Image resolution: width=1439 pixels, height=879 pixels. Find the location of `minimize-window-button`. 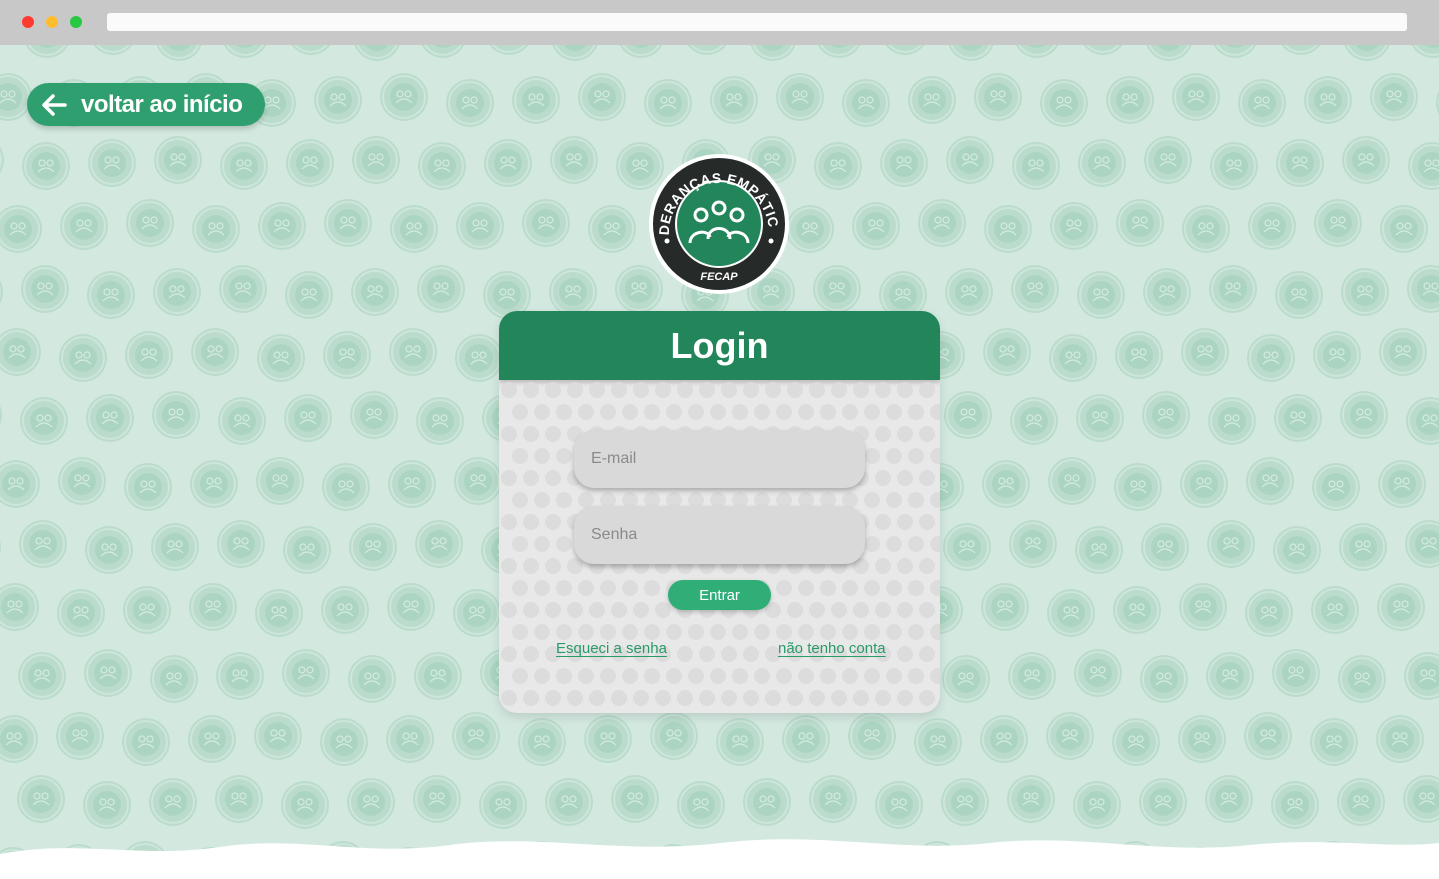

minimize-window-button is located at coordinates (52, 22).